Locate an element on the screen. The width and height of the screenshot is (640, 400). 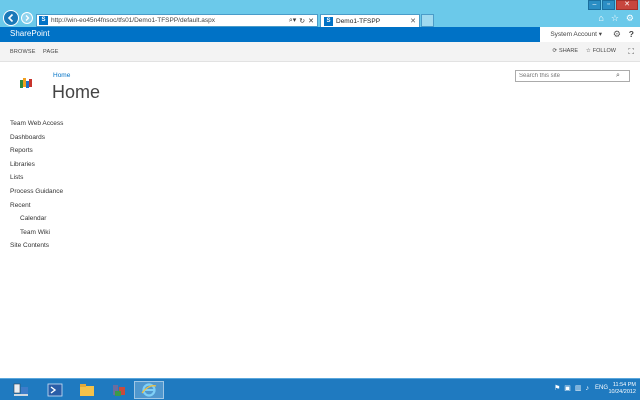
search-box: ⌕ is located at coordinates (572, 76).